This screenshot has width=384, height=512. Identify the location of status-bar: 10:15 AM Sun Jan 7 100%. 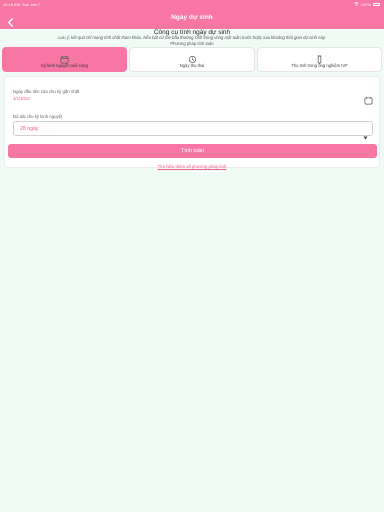
(192, 4).